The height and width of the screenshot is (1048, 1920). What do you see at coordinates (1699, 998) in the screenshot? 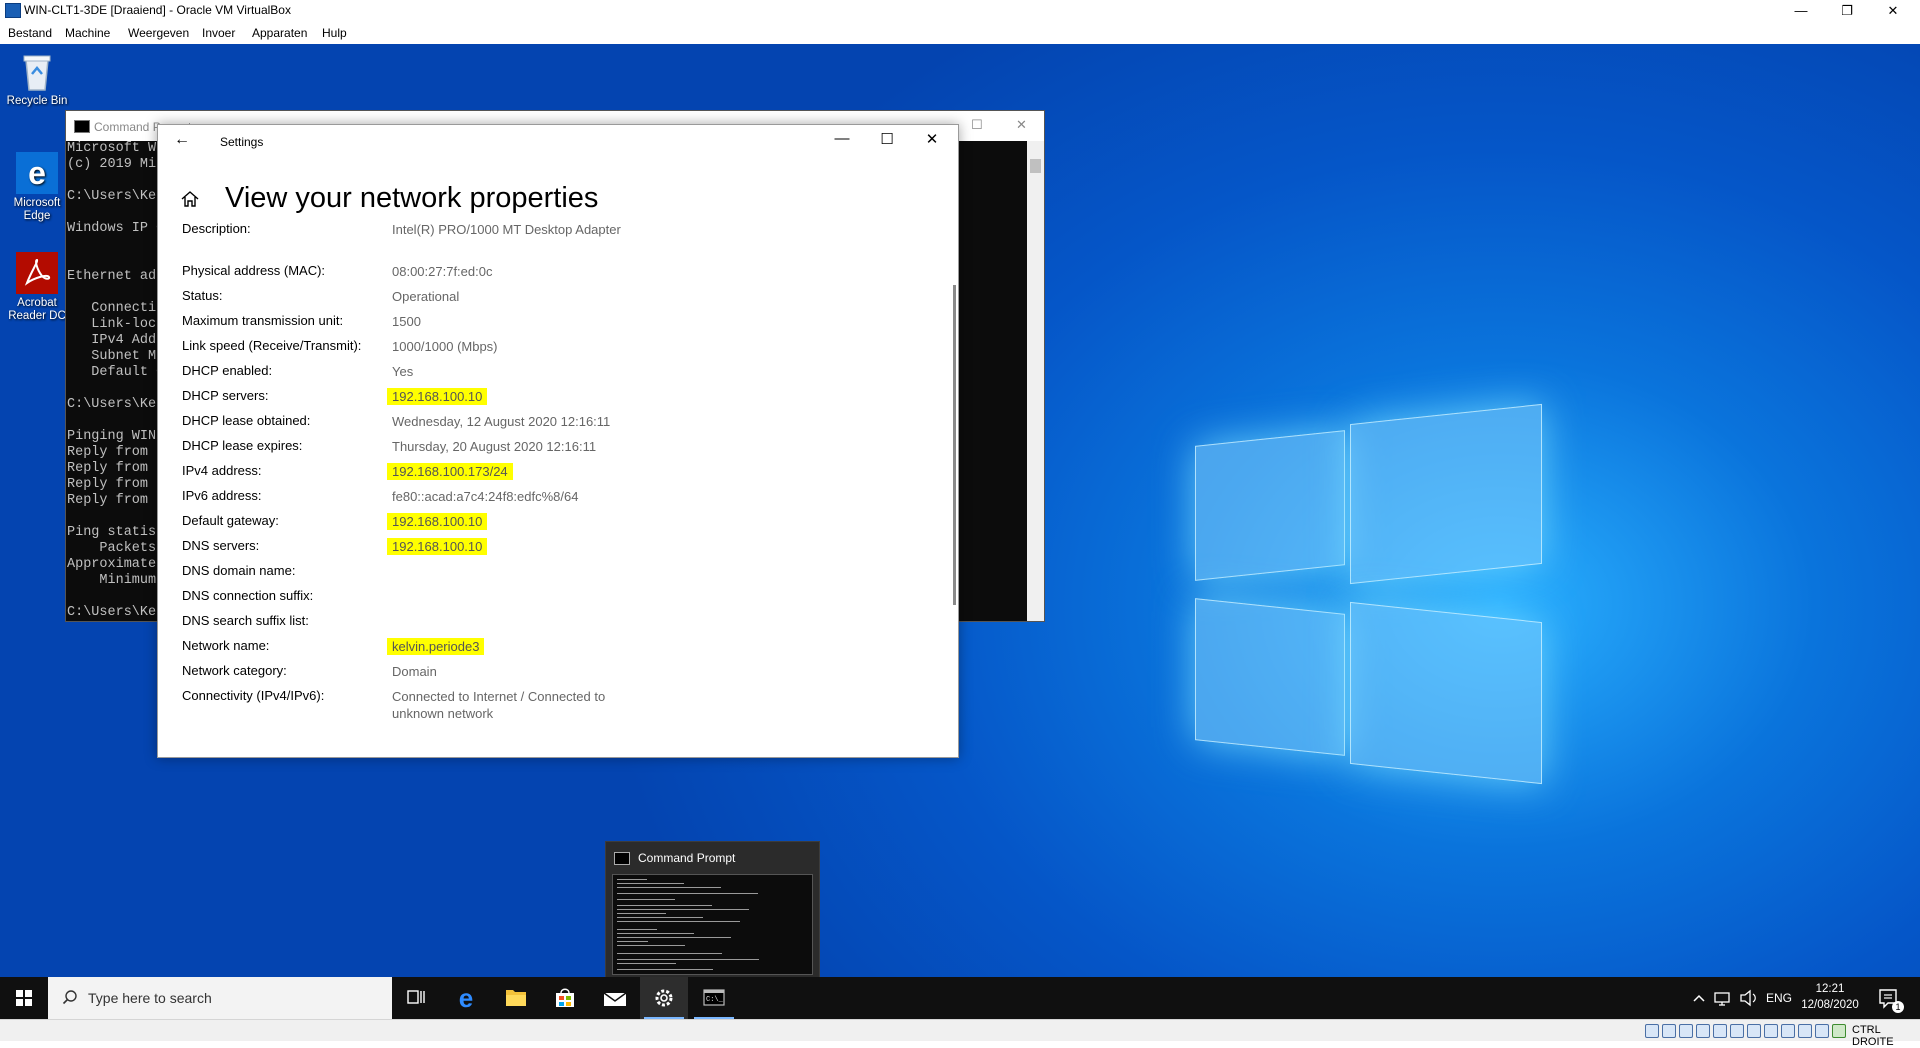
I see `tray-overflow-chevron-icon` at bounding box center [1699, 998].